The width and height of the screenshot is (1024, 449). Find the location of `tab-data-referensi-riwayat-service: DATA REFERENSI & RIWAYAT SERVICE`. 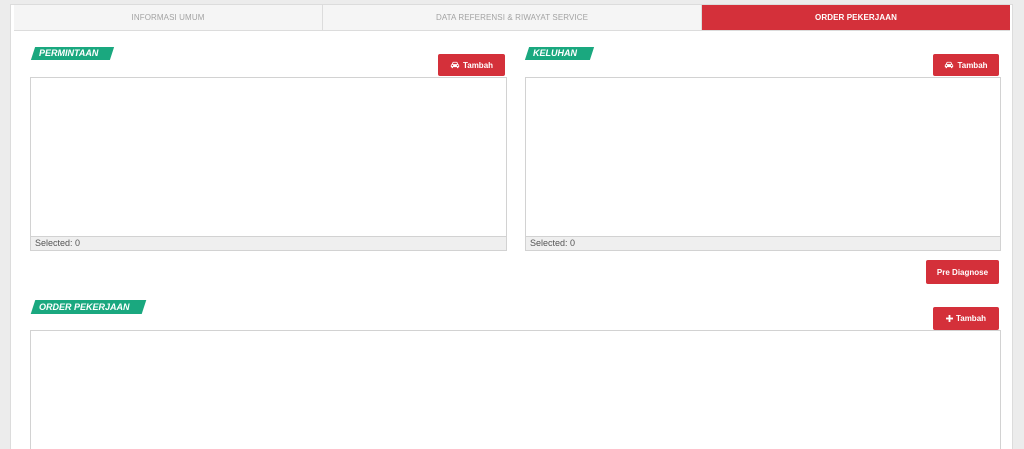

tab-data-referensi-riwayat-service: DATA REFERENSI & RIWAYAT SERVICE is located at coordinates (511, 17).